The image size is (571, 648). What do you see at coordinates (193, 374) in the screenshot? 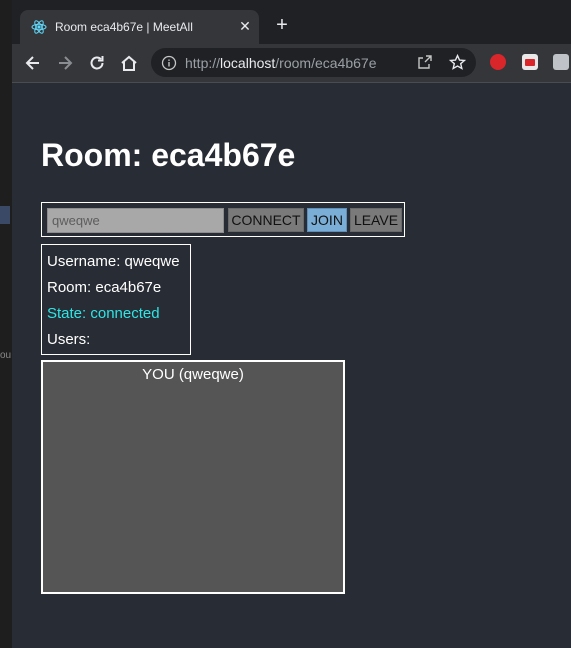
I see `local-video-label: YOU (qweqwe)` at bounding box center [193, 374].